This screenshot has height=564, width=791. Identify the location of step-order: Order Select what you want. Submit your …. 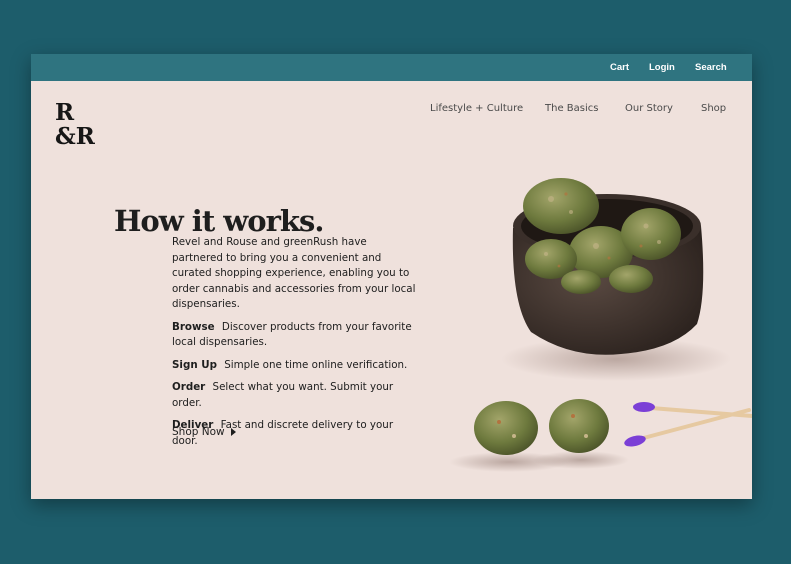
(294, 395).